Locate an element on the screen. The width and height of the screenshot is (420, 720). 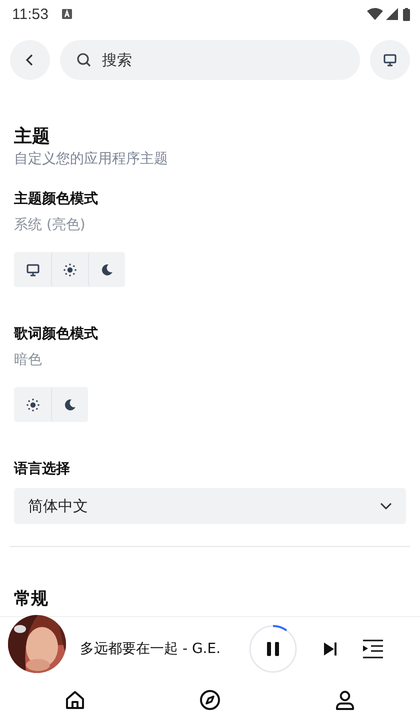
setting-label: 歌词颜色模式 is located at coordinates (56, 334).